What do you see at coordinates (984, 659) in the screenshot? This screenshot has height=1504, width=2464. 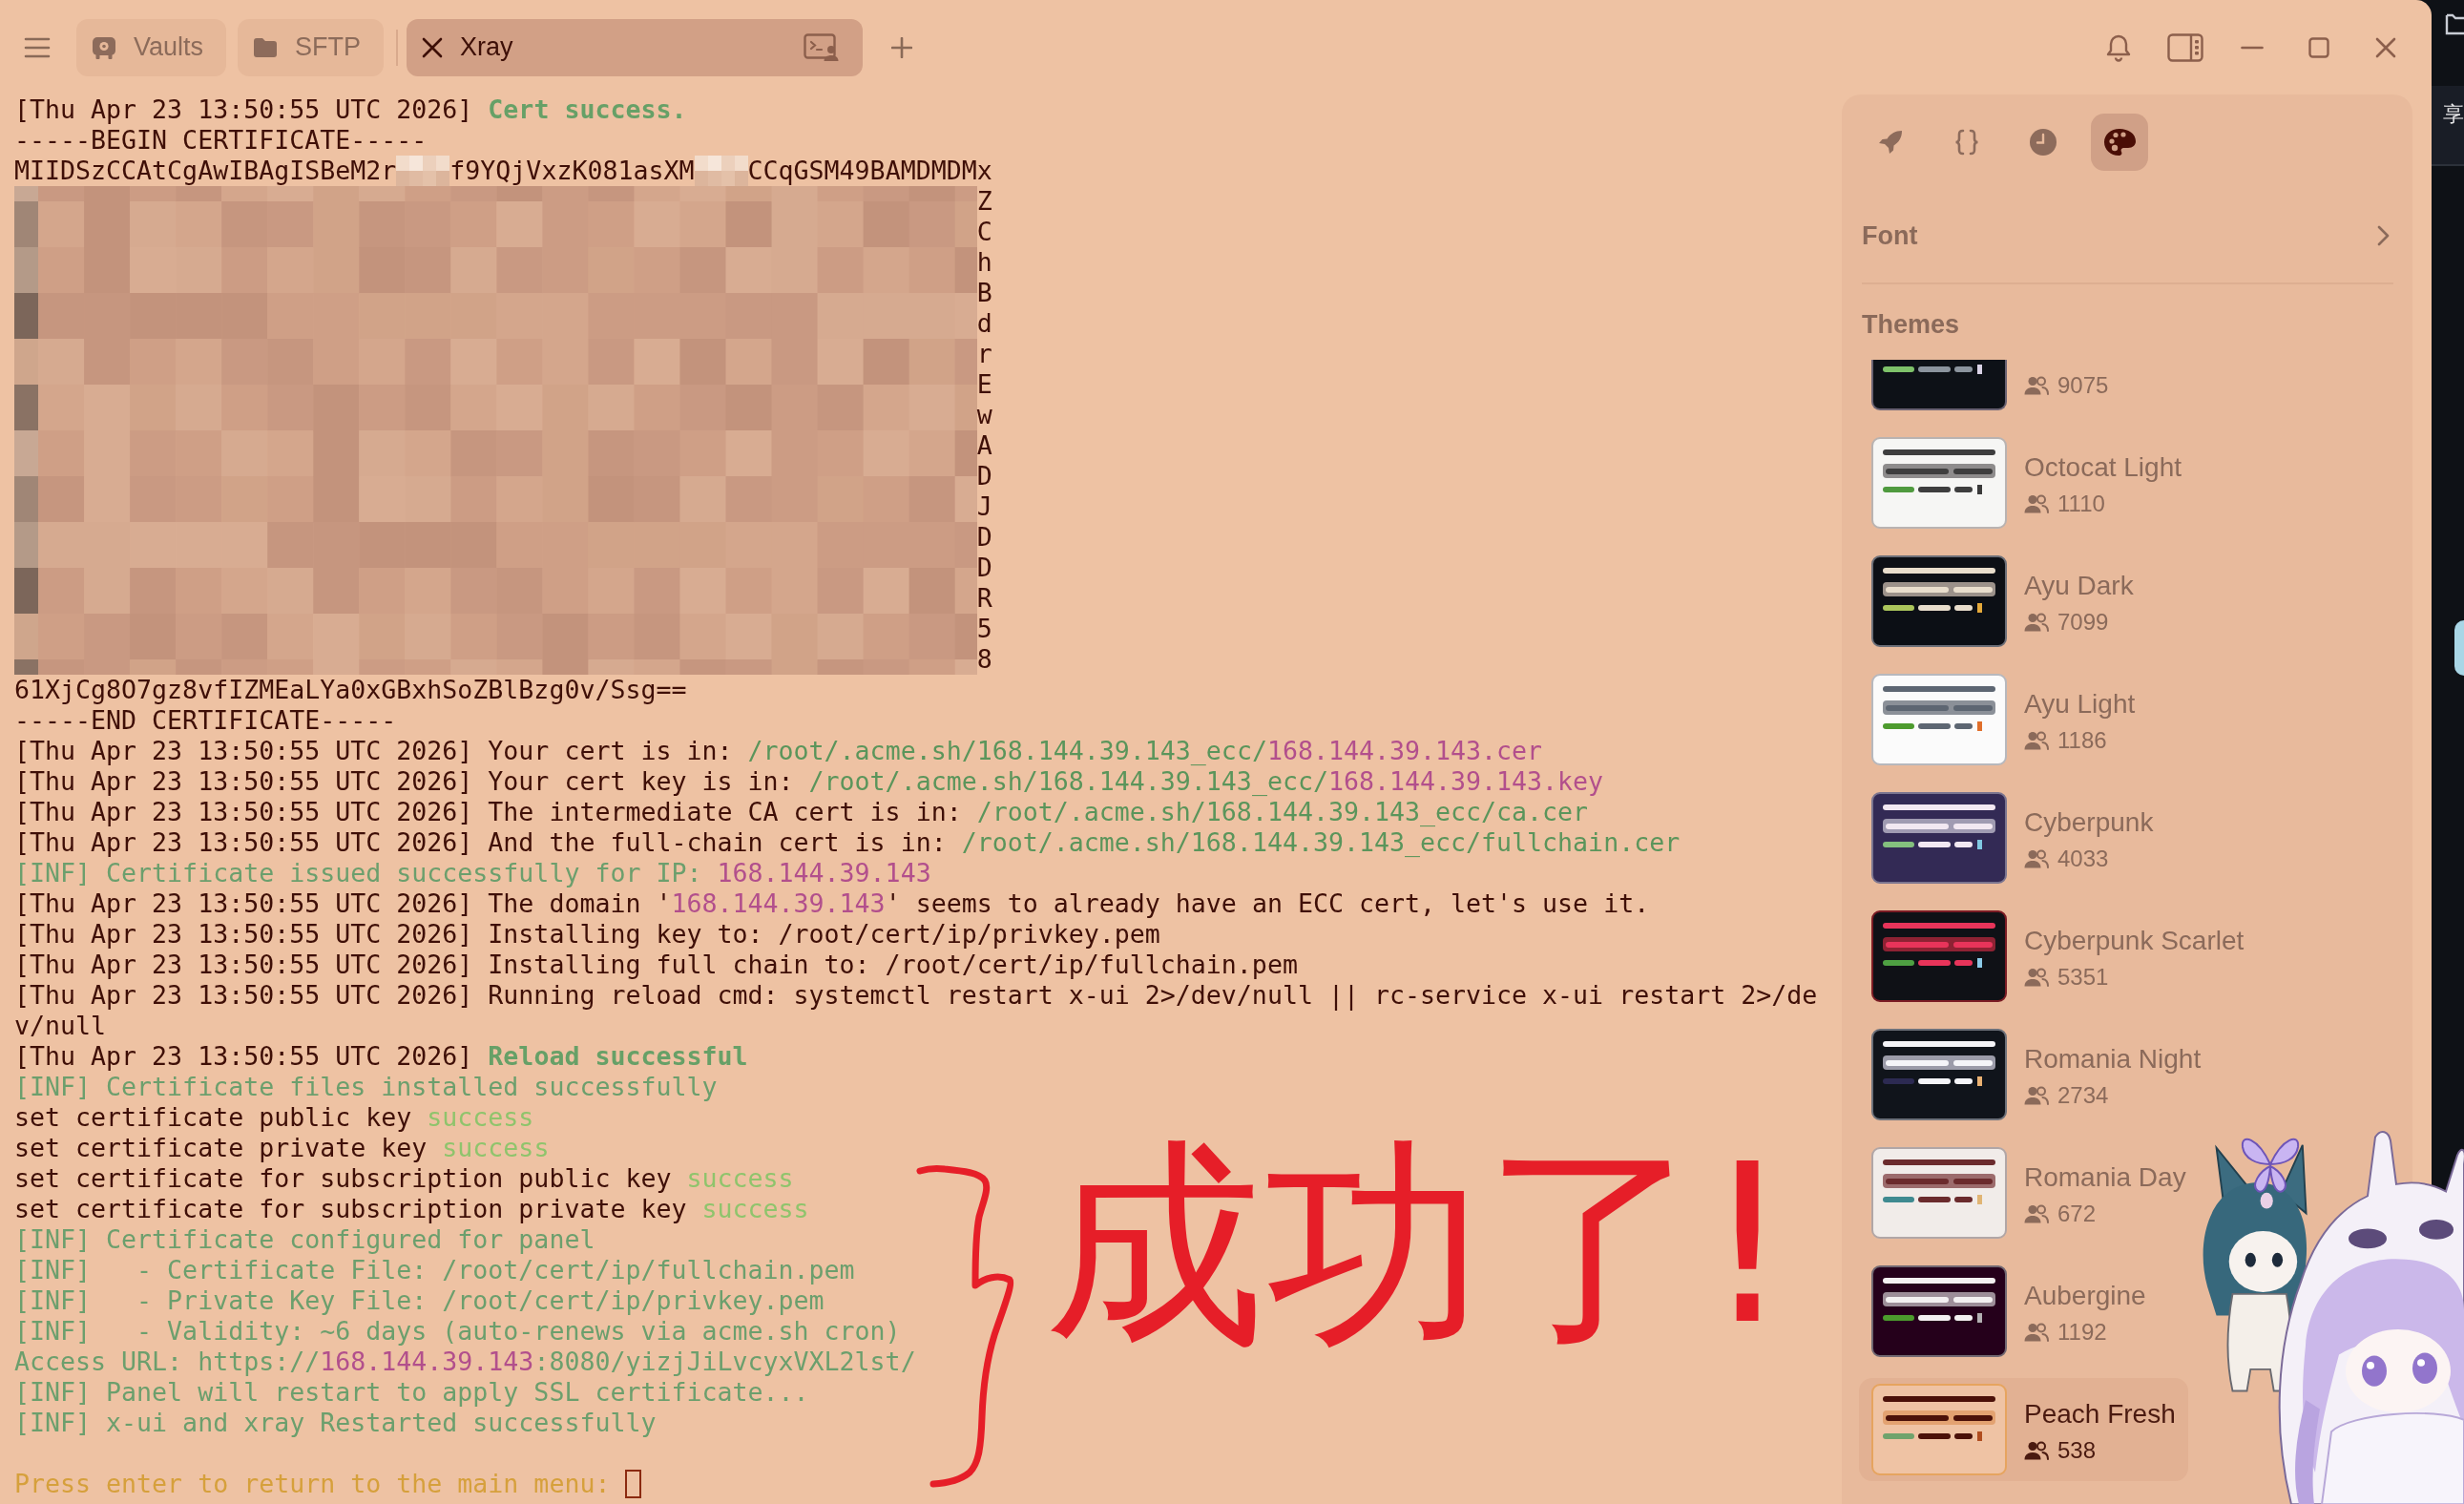 I see `terminal-text: 8` at bounding box center [984, 659].